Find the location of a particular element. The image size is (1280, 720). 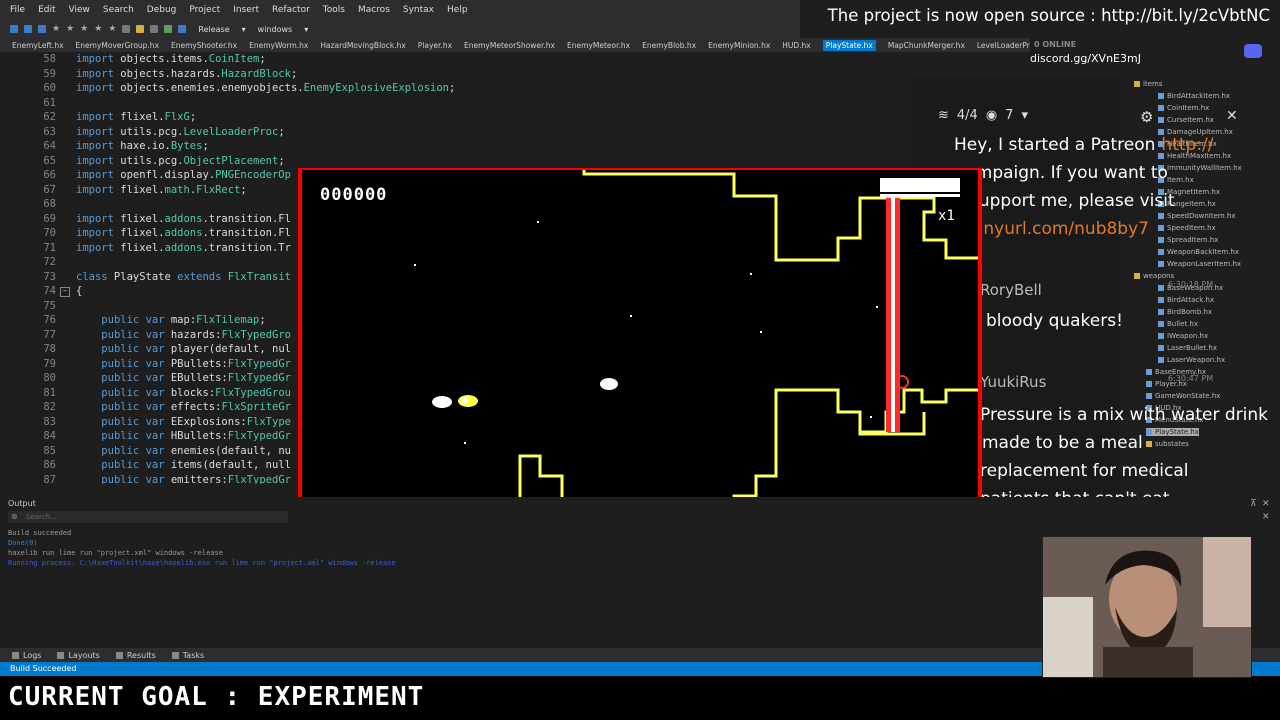

tab-mapchunkmerger: MapChunkMerger.hx is located at coordinates (926, 45).